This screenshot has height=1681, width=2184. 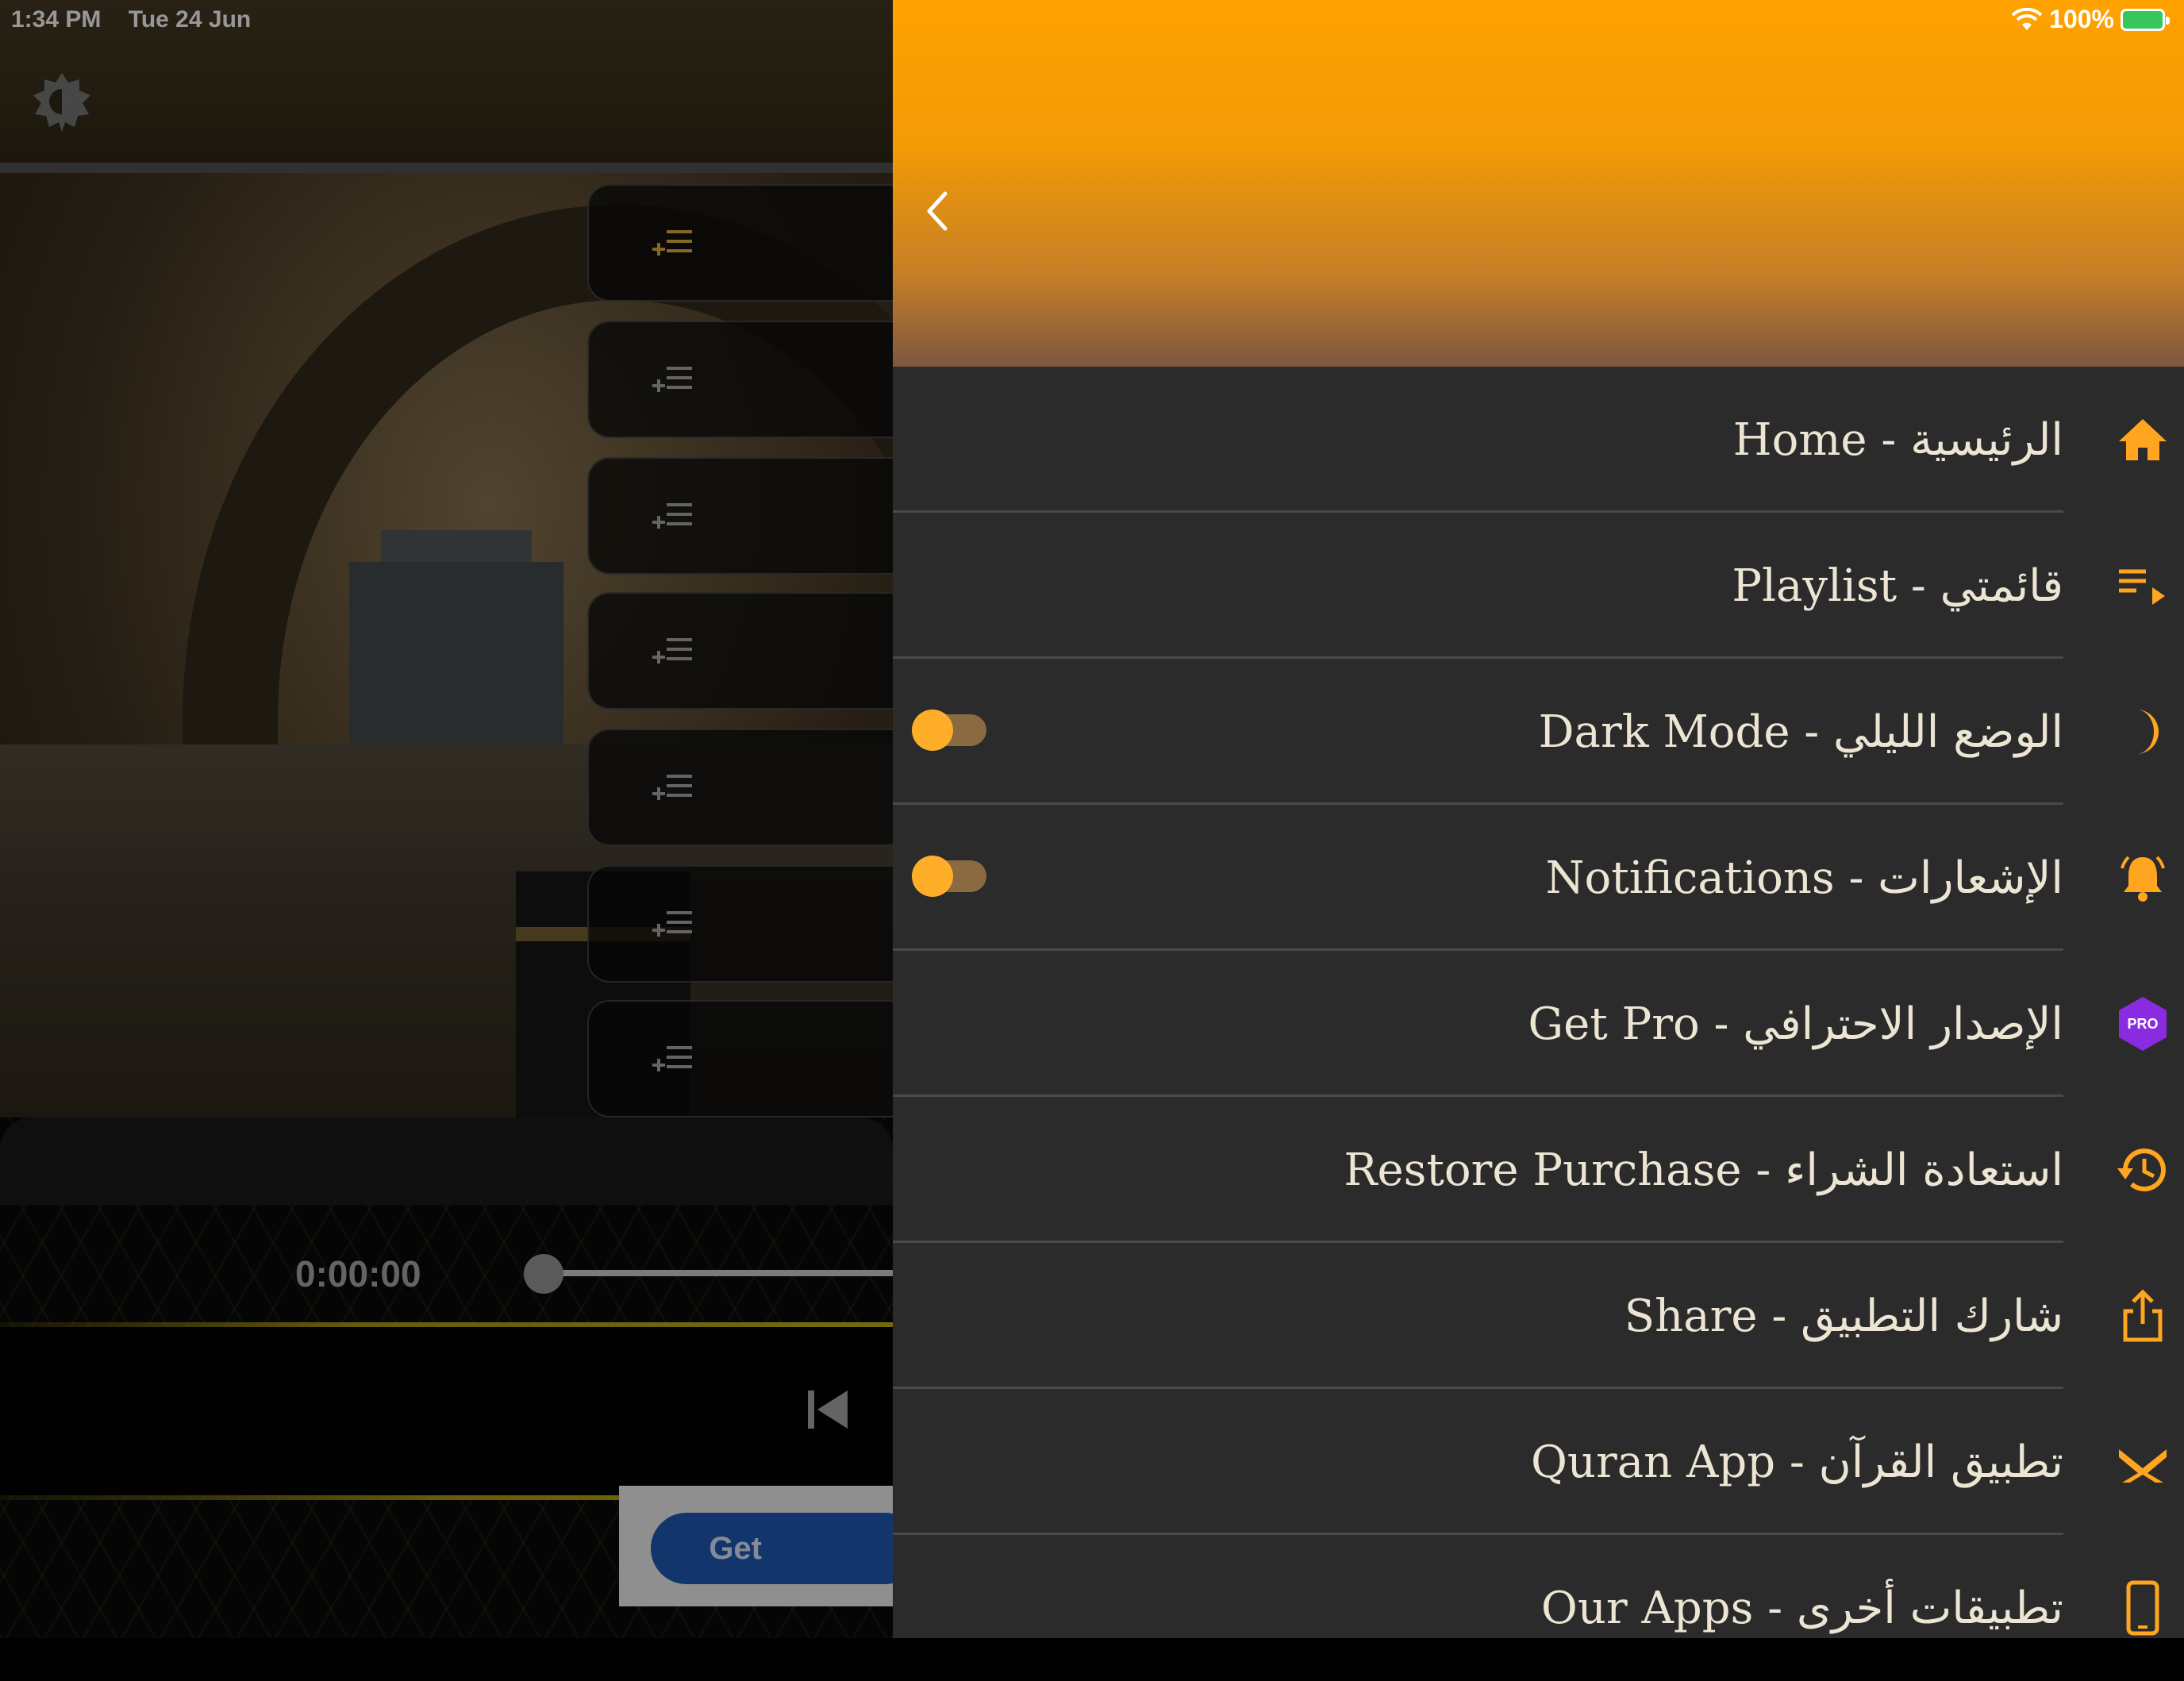 I want to click on menu-item-our-apps: Our Apps - تطبيقات أخرى, so click(x=1538, y=1608).